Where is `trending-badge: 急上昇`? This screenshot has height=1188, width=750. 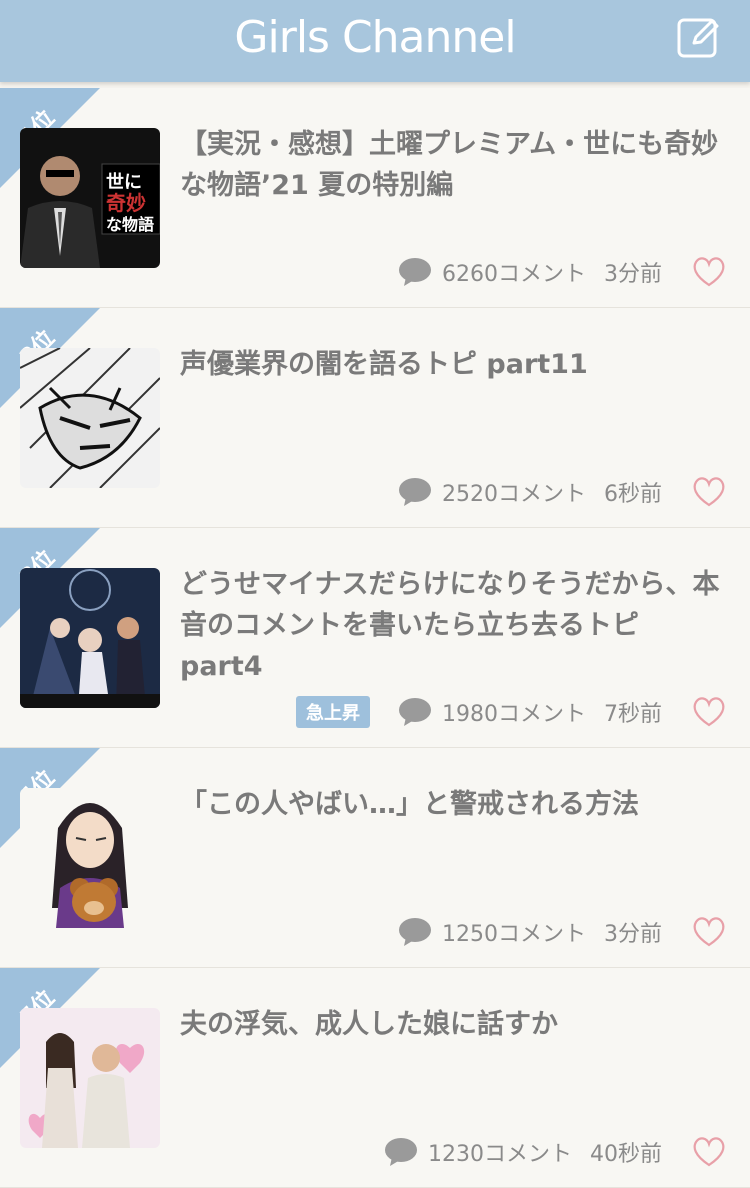
trending-badge: 急上昇 is located at coordinates (333, 712).